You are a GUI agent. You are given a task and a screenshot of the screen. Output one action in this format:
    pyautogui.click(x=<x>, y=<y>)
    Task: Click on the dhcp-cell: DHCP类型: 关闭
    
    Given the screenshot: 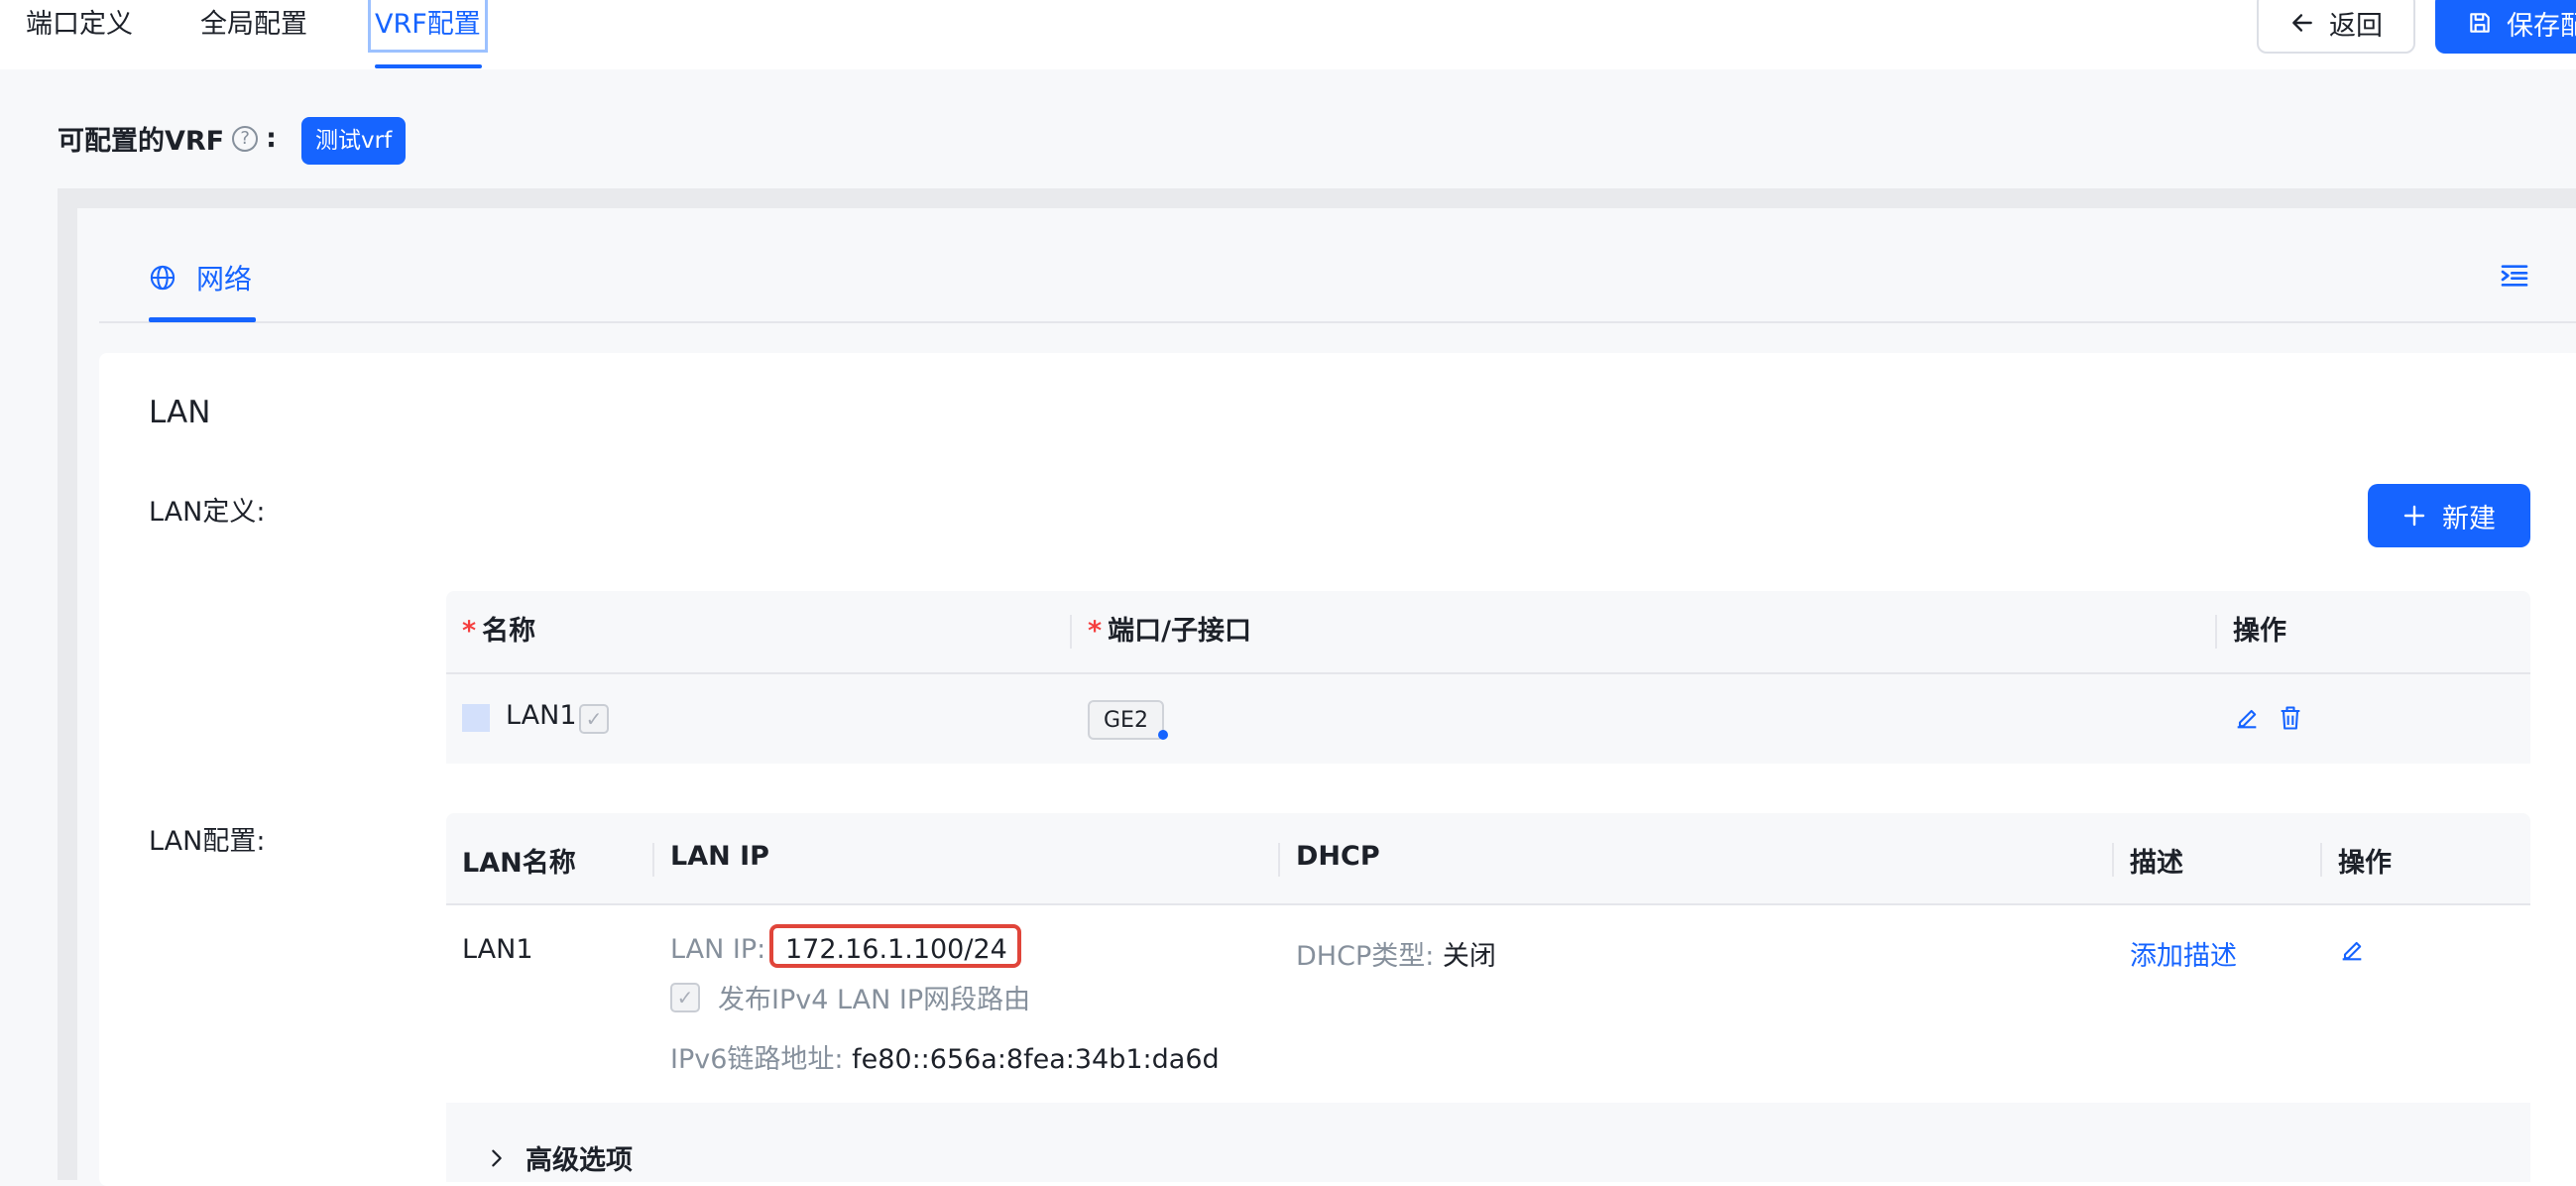 What is the action you would take?
    pyautogui.click(x=1396, y=953)
    